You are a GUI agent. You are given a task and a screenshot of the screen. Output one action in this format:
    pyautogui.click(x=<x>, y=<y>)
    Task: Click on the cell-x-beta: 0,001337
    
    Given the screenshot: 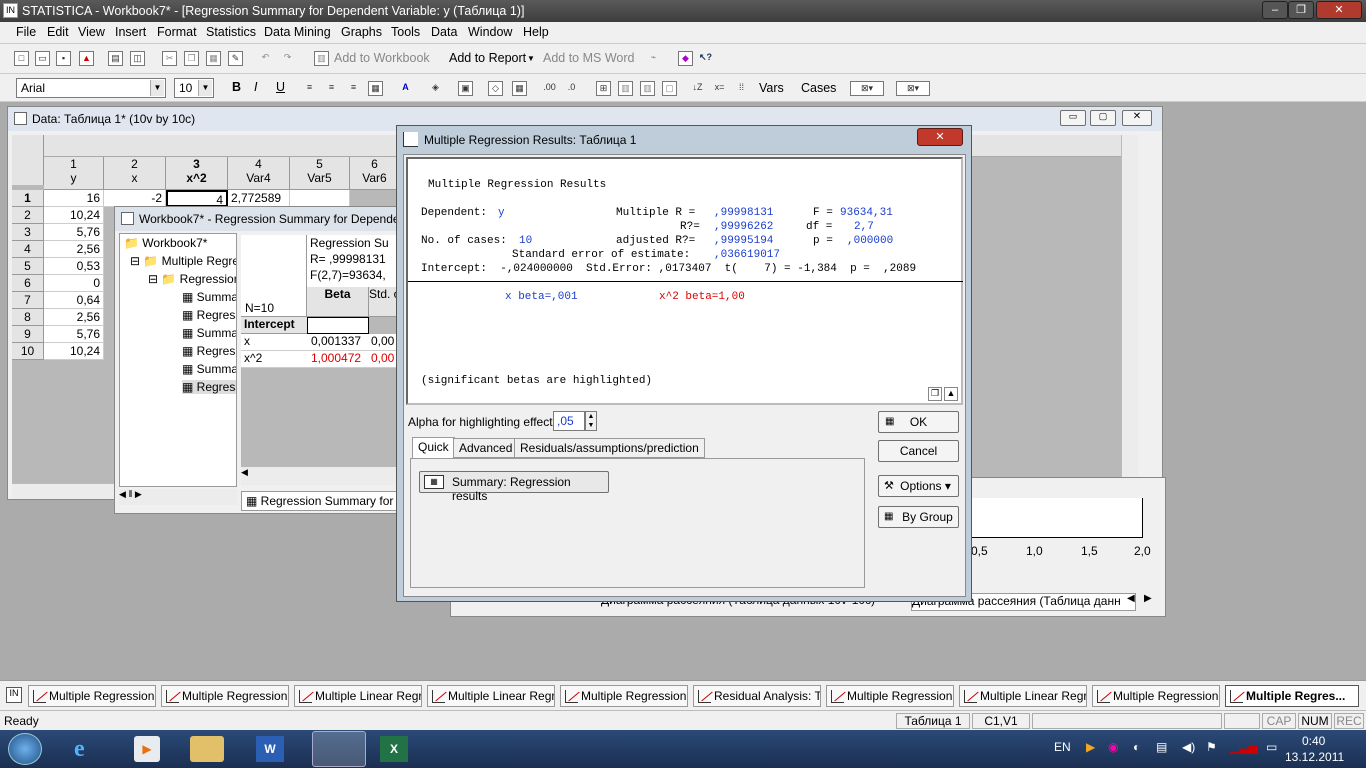 What is the action you would take?
    pyautogui.click(x=338, y=342)
    